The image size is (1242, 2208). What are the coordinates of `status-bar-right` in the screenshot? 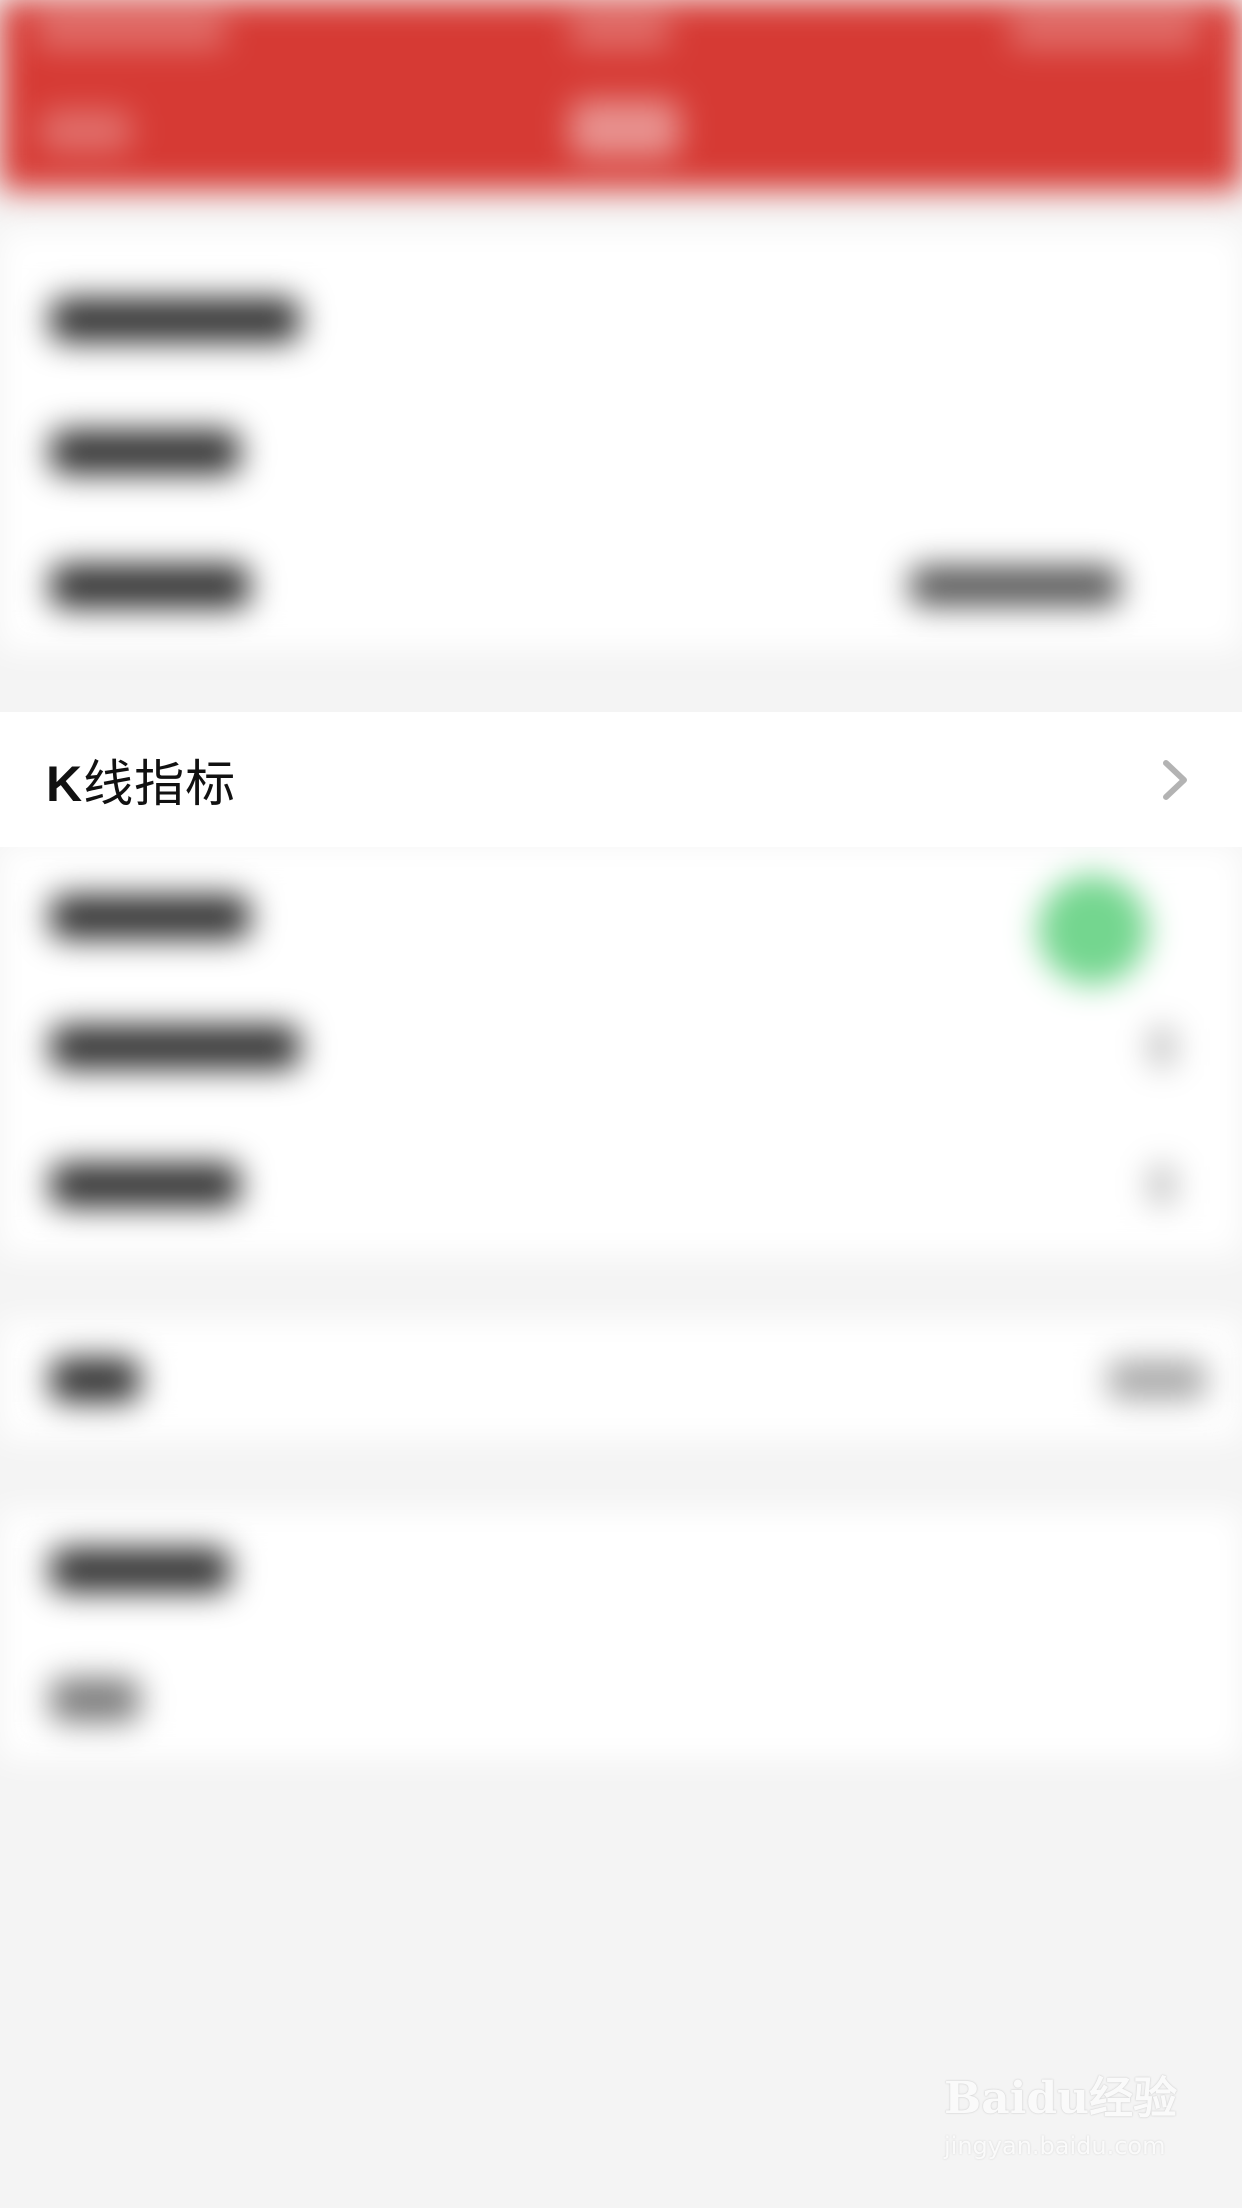 It's located at (1105, 31).